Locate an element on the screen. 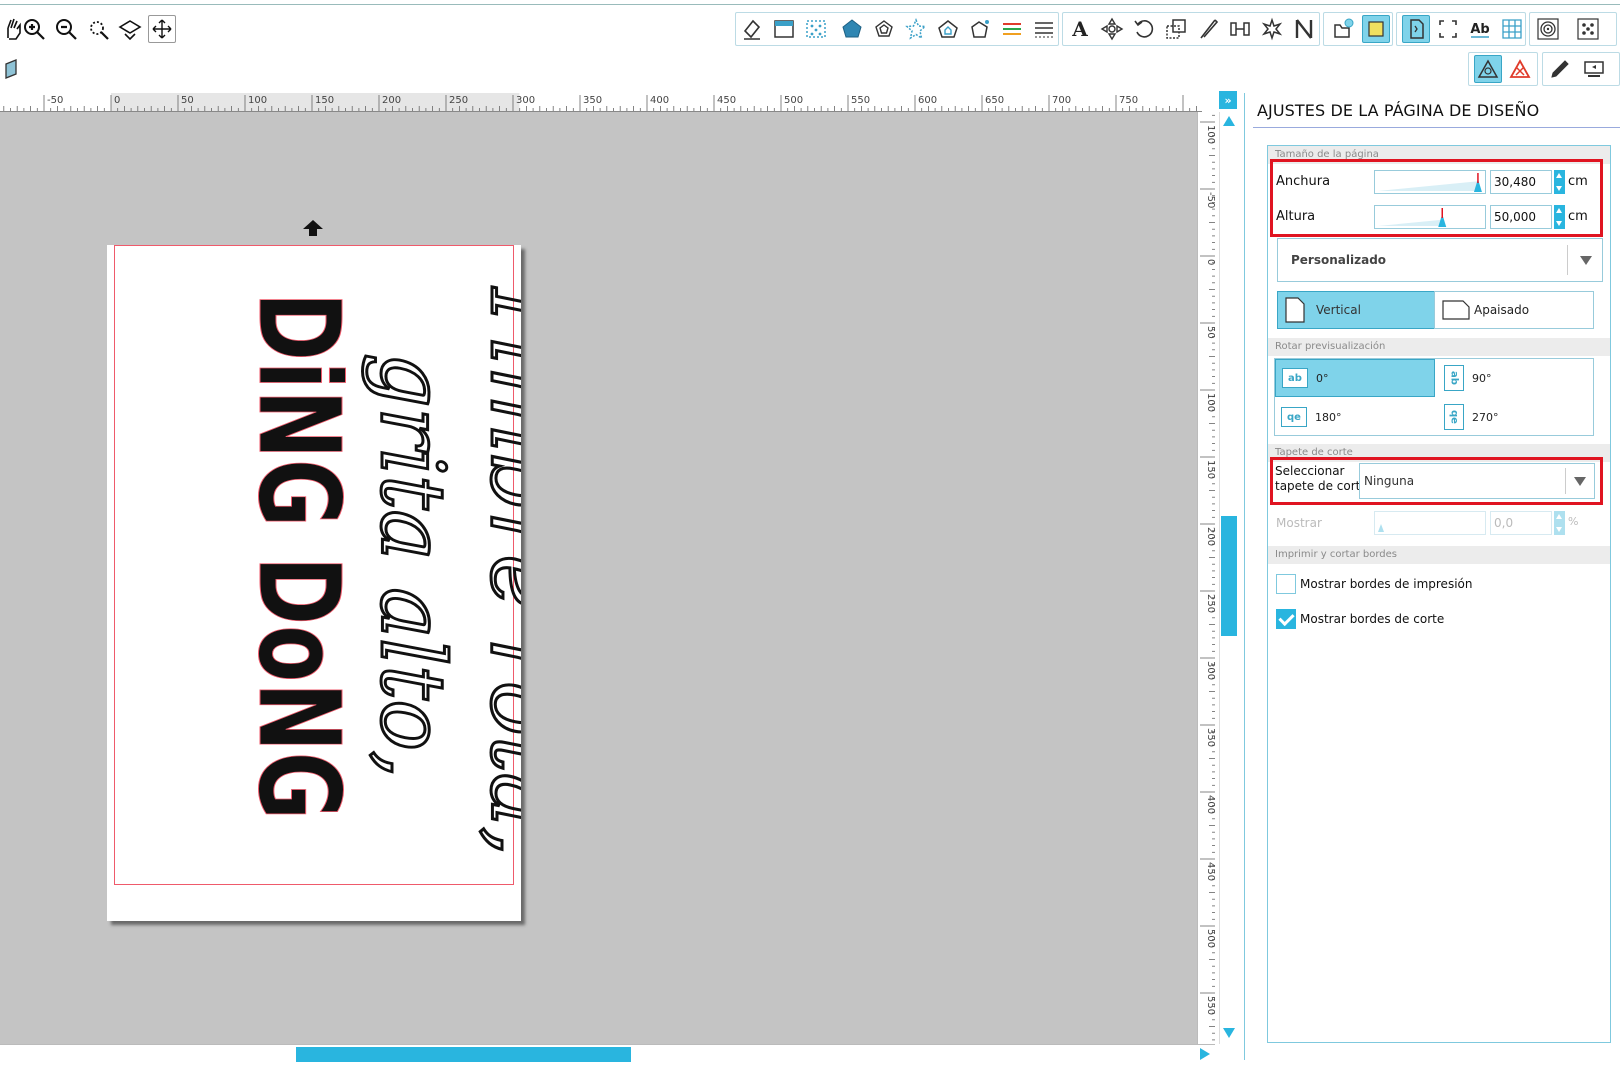  script-line-1: Timbre rota, is located at coordinates (496, 566).